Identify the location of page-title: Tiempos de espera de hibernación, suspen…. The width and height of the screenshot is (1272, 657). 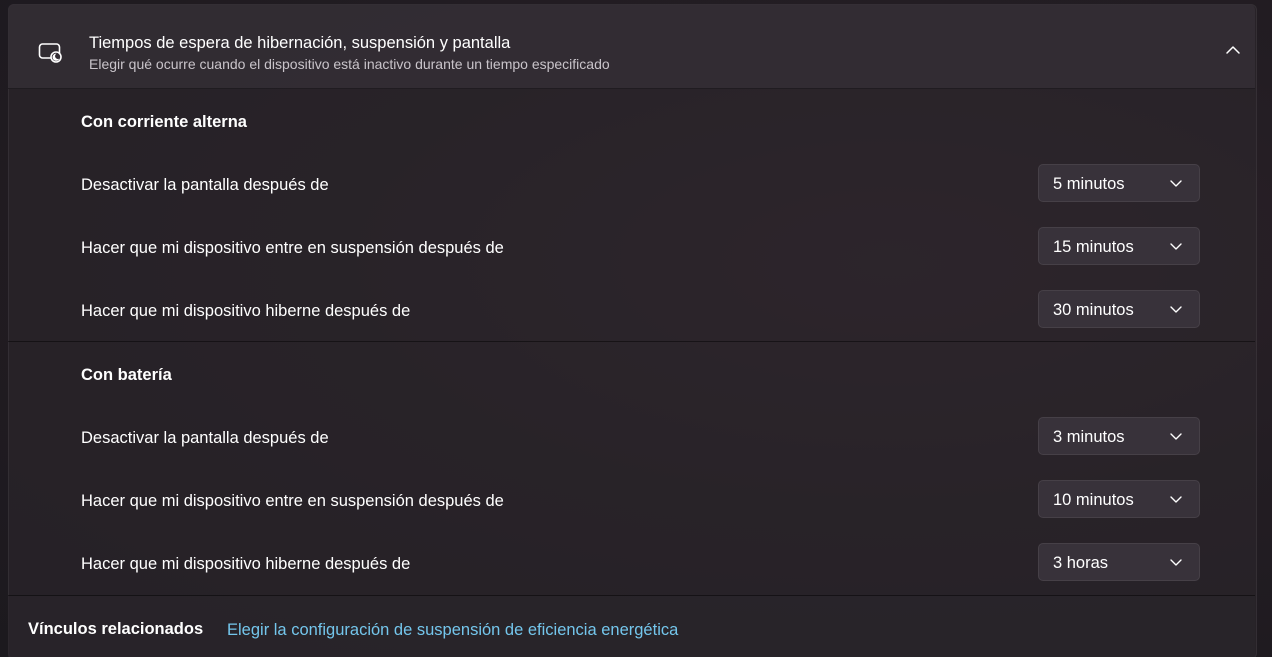
(300, 43).